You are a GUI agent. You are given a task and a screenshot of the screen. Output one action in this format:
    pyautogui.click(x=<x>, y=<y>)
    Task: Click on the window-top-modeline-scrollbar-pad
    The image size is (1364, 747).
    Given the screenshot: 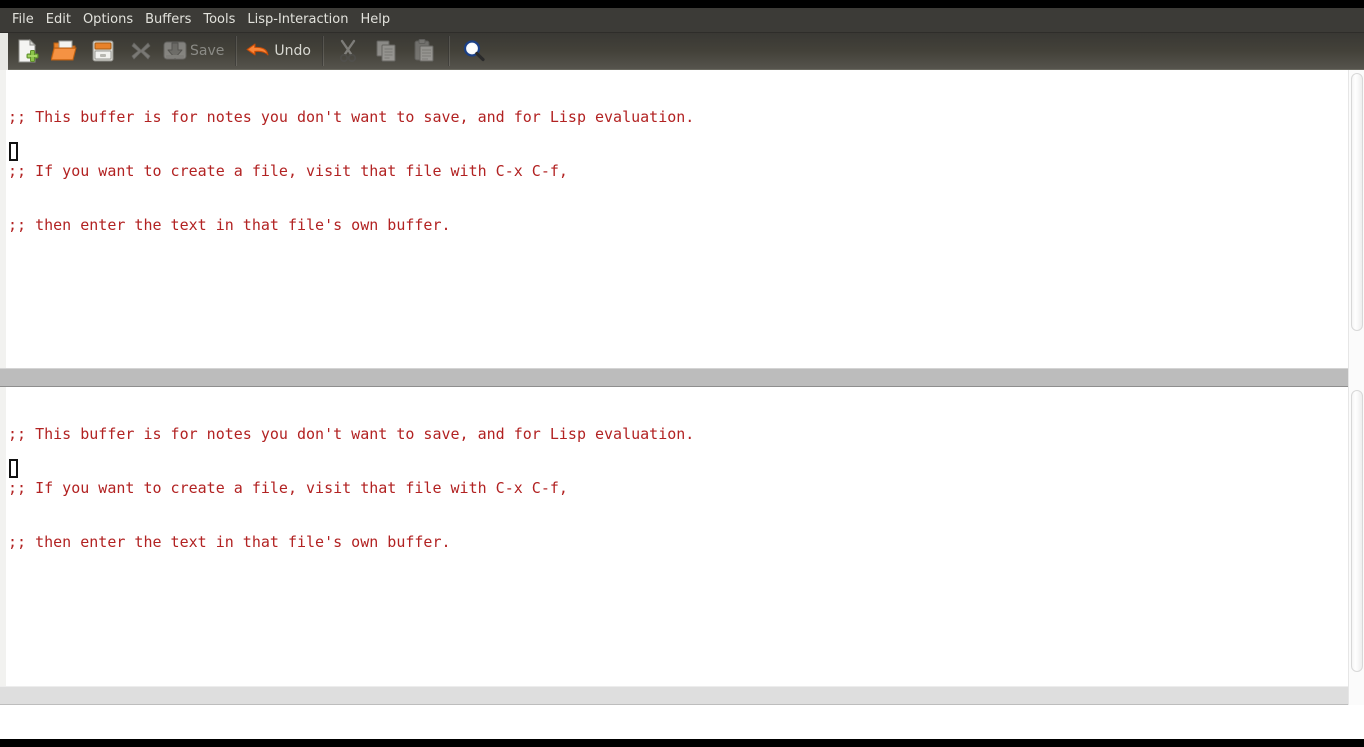 What is the action you would take?
    pyautogui.click(x=1356, y=377)
    